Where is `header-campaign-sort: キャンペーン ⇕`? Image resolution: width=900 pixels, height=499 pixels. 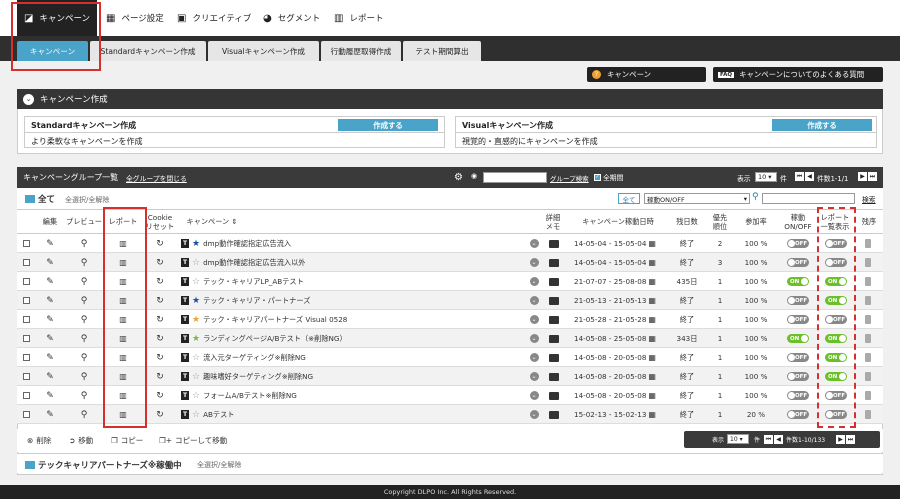 header-campaign-sort: キャンペーン ⇕ is located at coordinates (212, 222).